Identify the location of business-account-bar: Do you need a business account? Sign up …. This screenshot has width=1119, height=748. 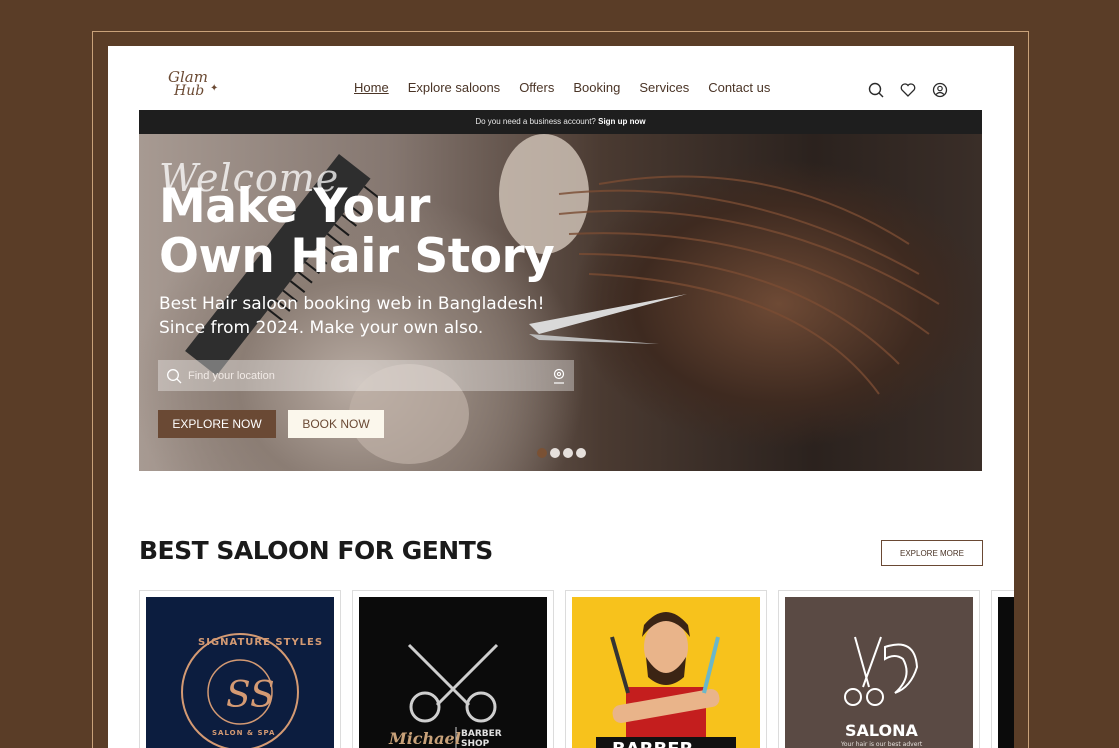
(560, 122).